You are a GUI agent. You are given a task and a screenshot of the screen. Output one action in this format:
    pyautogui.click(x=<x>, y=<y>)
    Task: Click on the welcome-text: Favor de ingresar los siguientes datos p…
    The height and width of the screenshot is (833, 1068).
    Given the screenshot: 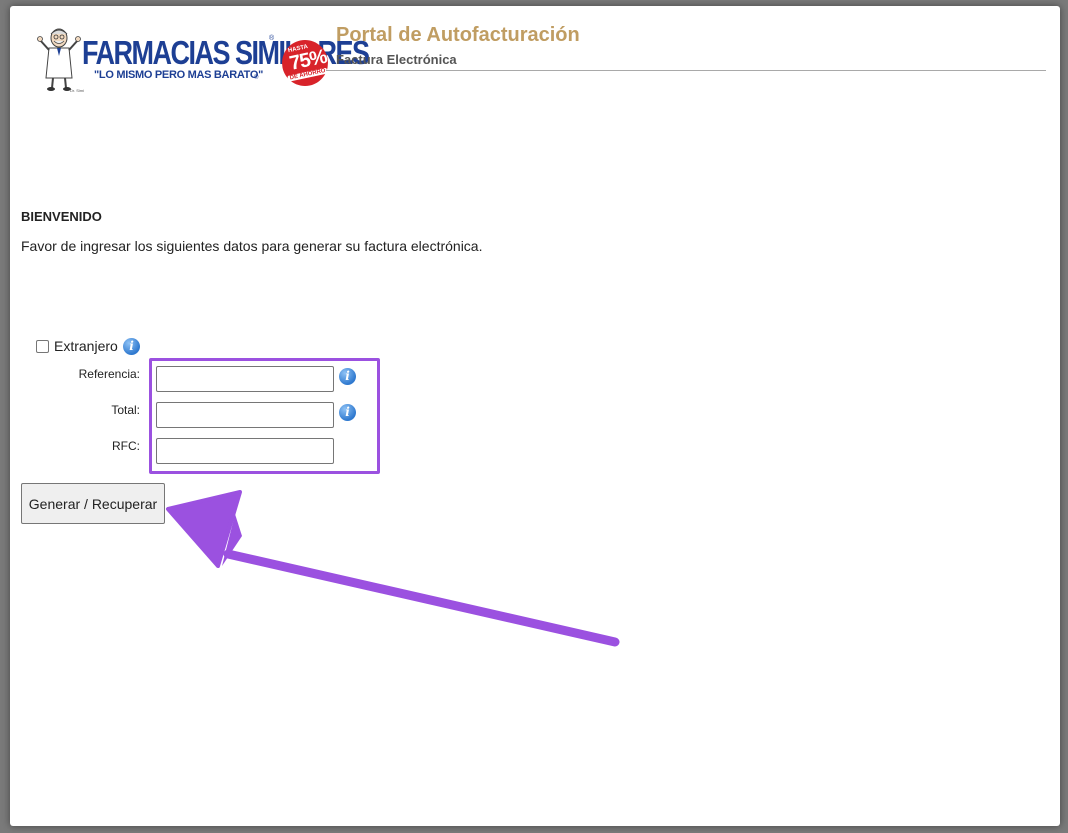 What is the action you would take?
    pyautogui.click(x=252, y=246)
    